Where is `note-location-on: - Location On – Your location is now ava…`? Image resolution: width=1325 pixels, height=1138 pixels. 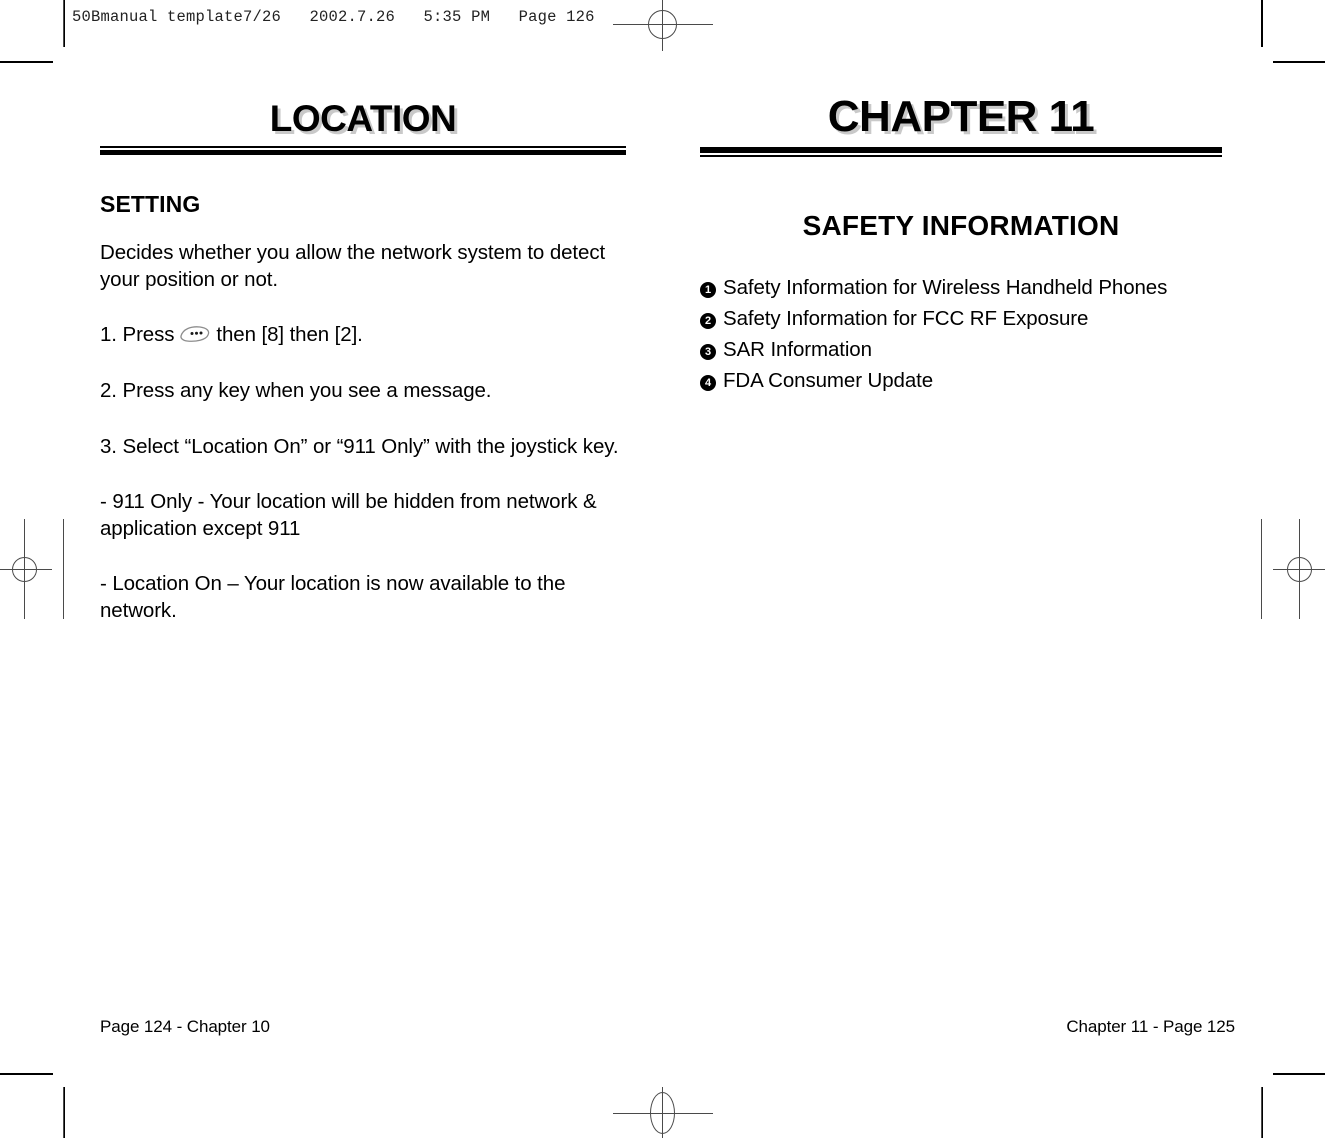 note-location-on: - Location On – Your location is now ava… is located at coordinates (333, 597).